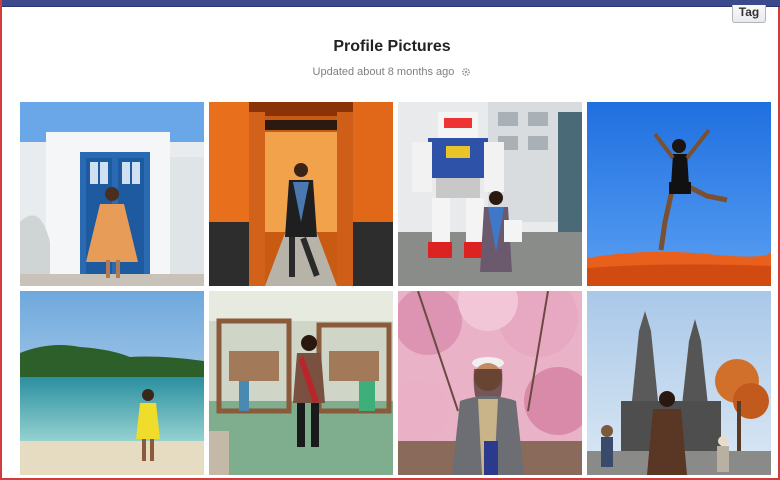  Describe the element at coordinates (392, 46) in the screenshot. I see `album-title: Profile Pictures` at that location.